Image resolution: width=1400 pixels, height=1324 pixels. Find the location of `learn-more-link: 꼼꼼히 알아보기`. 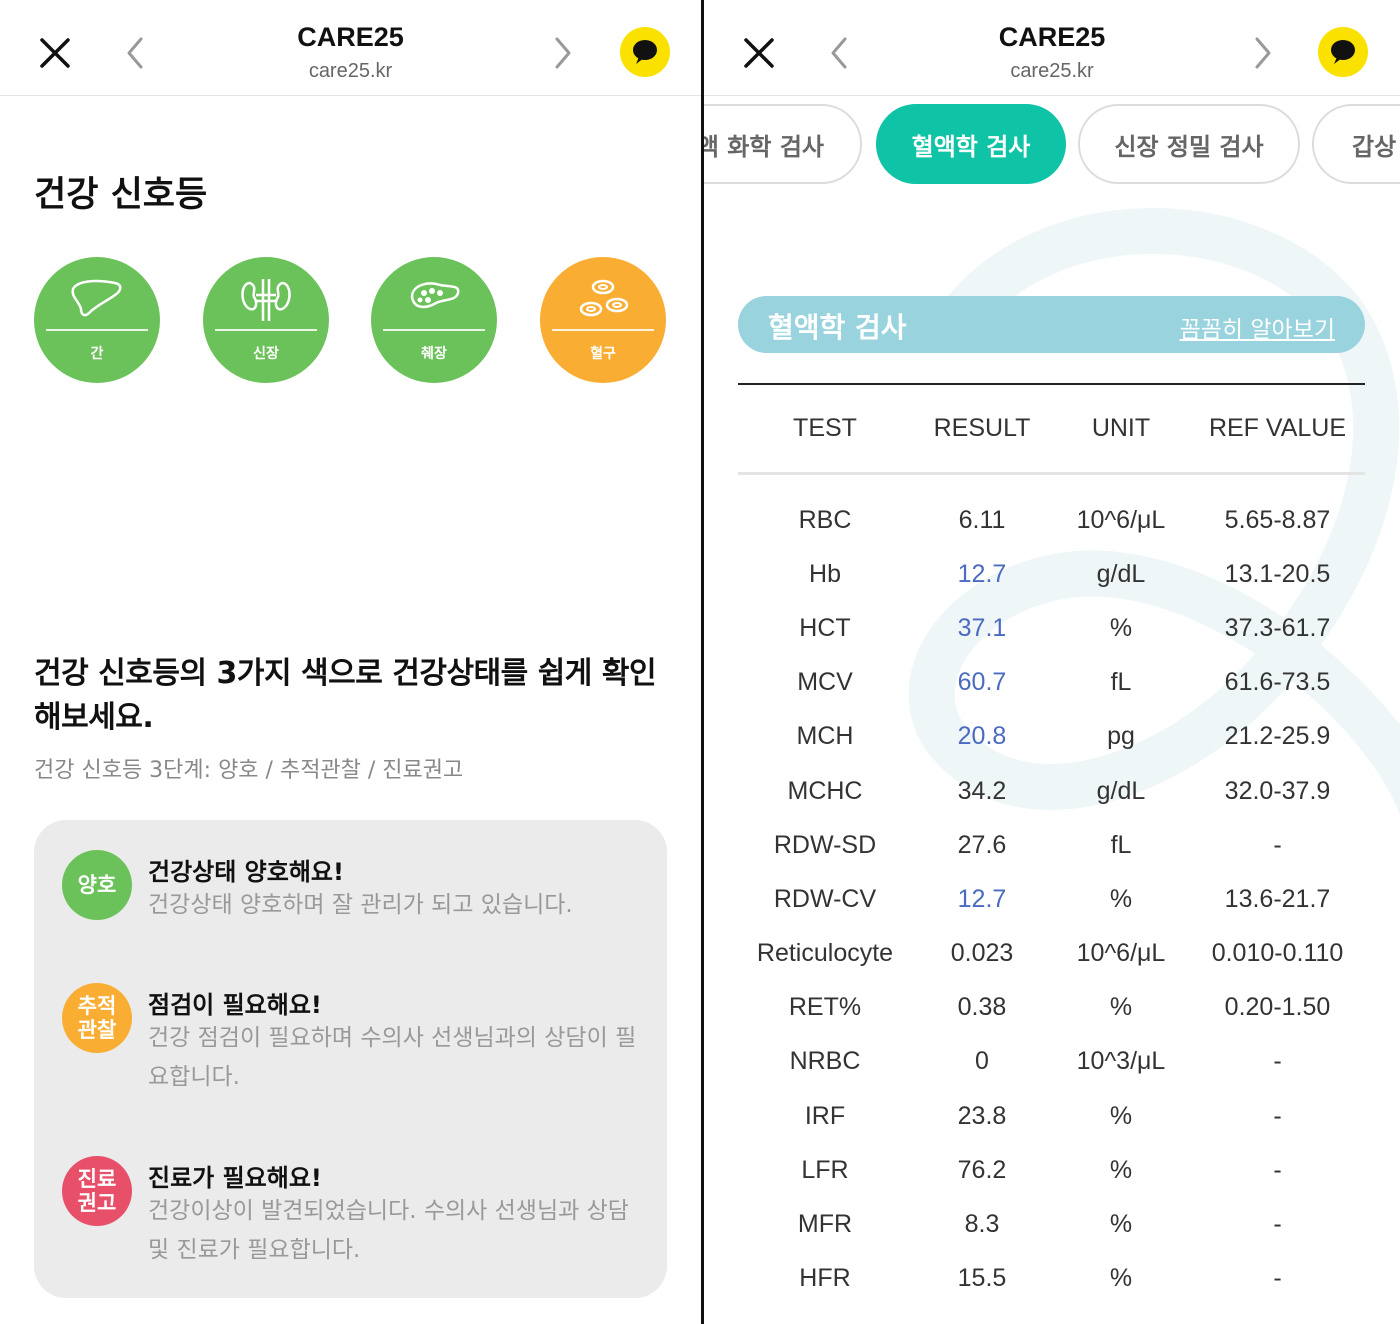

learn-more-link: 꼼꼼히 알아보기 is located at coordinates (1257, 327).